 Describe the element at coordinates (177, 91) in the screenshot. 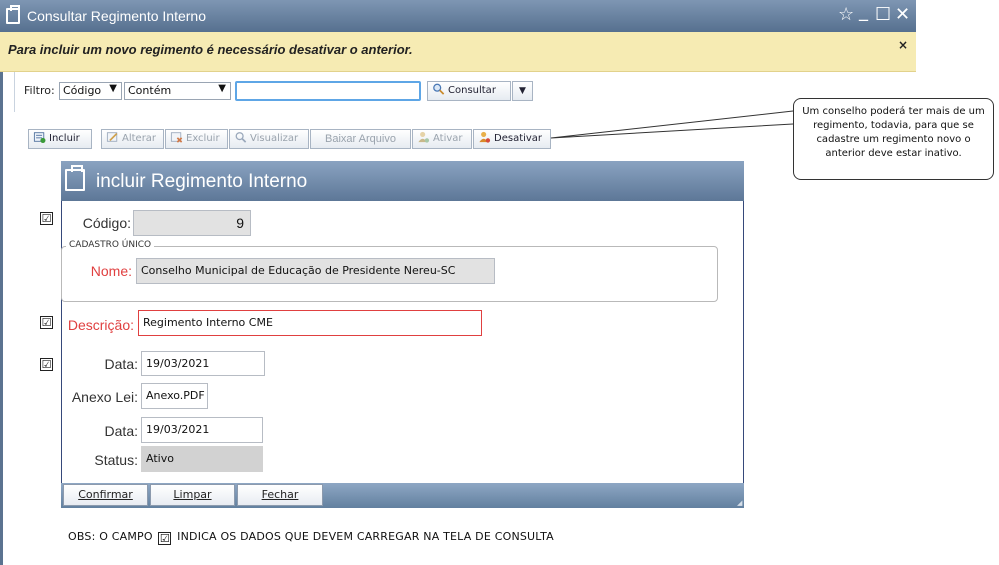

I see `filter-operator-select: Contém ▼` at that location.